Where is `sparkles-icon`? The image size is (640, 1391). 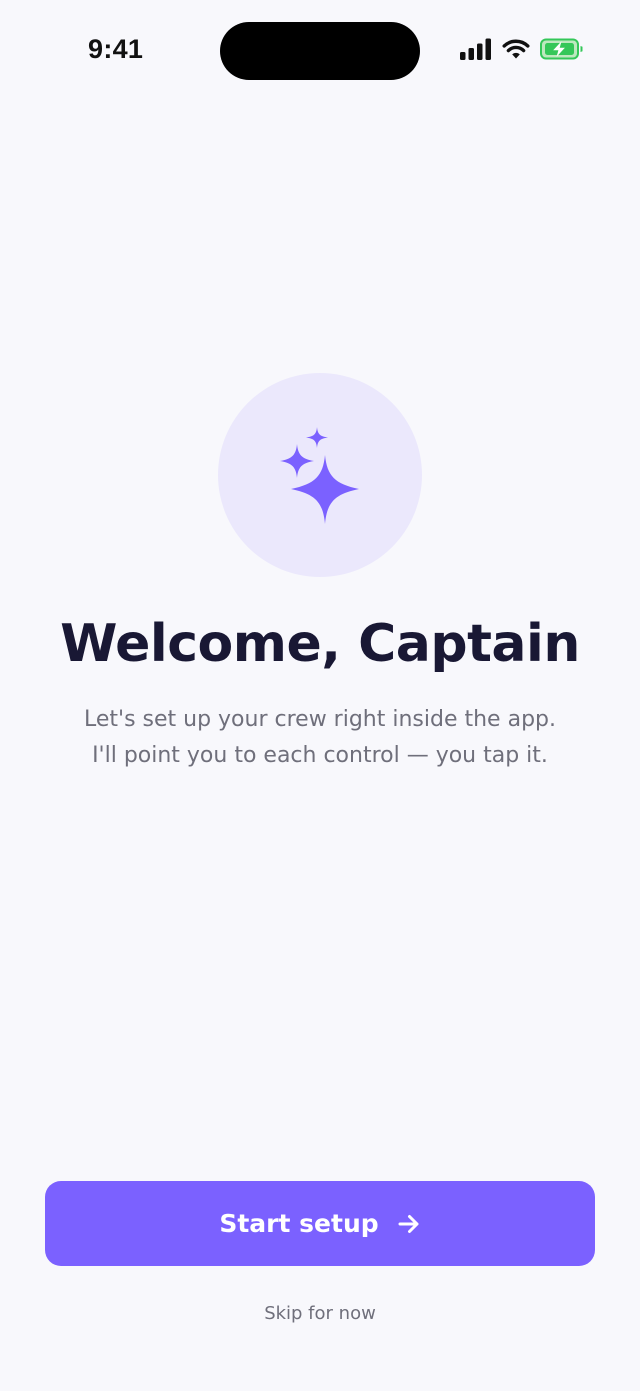
sparkles-icon is located at coordinates (319, 475).